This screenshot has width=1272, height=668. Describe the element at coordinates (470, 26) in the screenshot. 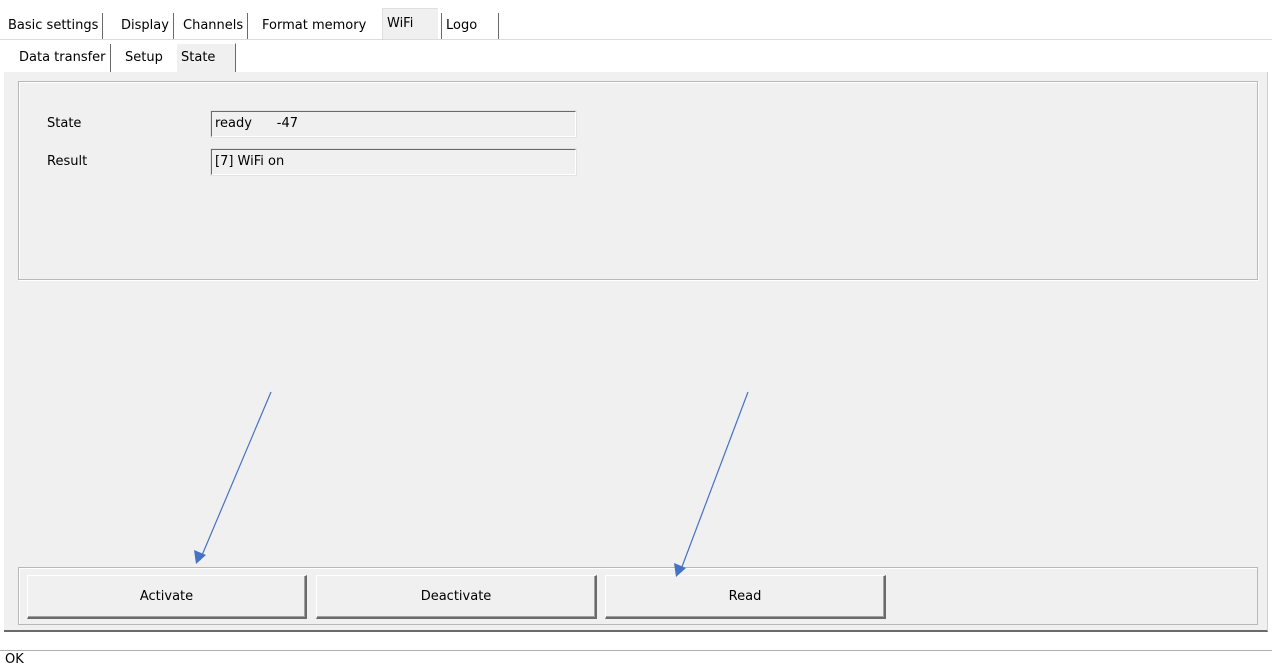

I see `tab-logo: Logo` at that location.